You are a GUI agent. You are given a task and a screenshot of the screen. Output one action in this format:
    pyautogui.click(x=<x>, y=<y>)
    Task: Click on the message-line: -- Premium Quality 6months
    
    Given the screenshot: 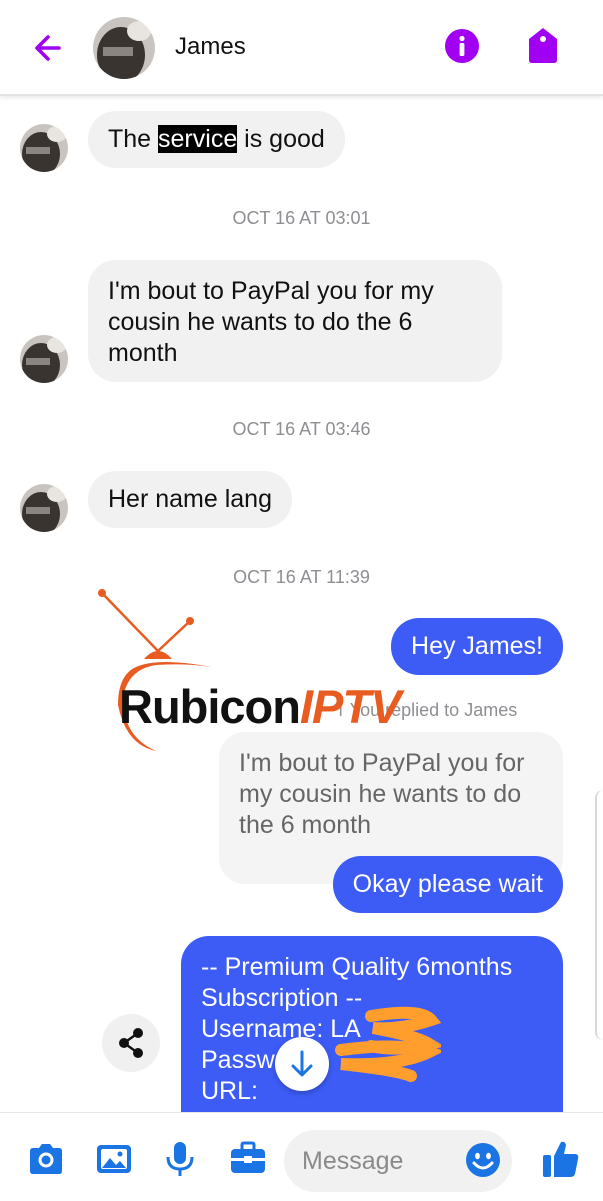 What is the action you would take?
    pyautogui.click(x=357, y=967)
    